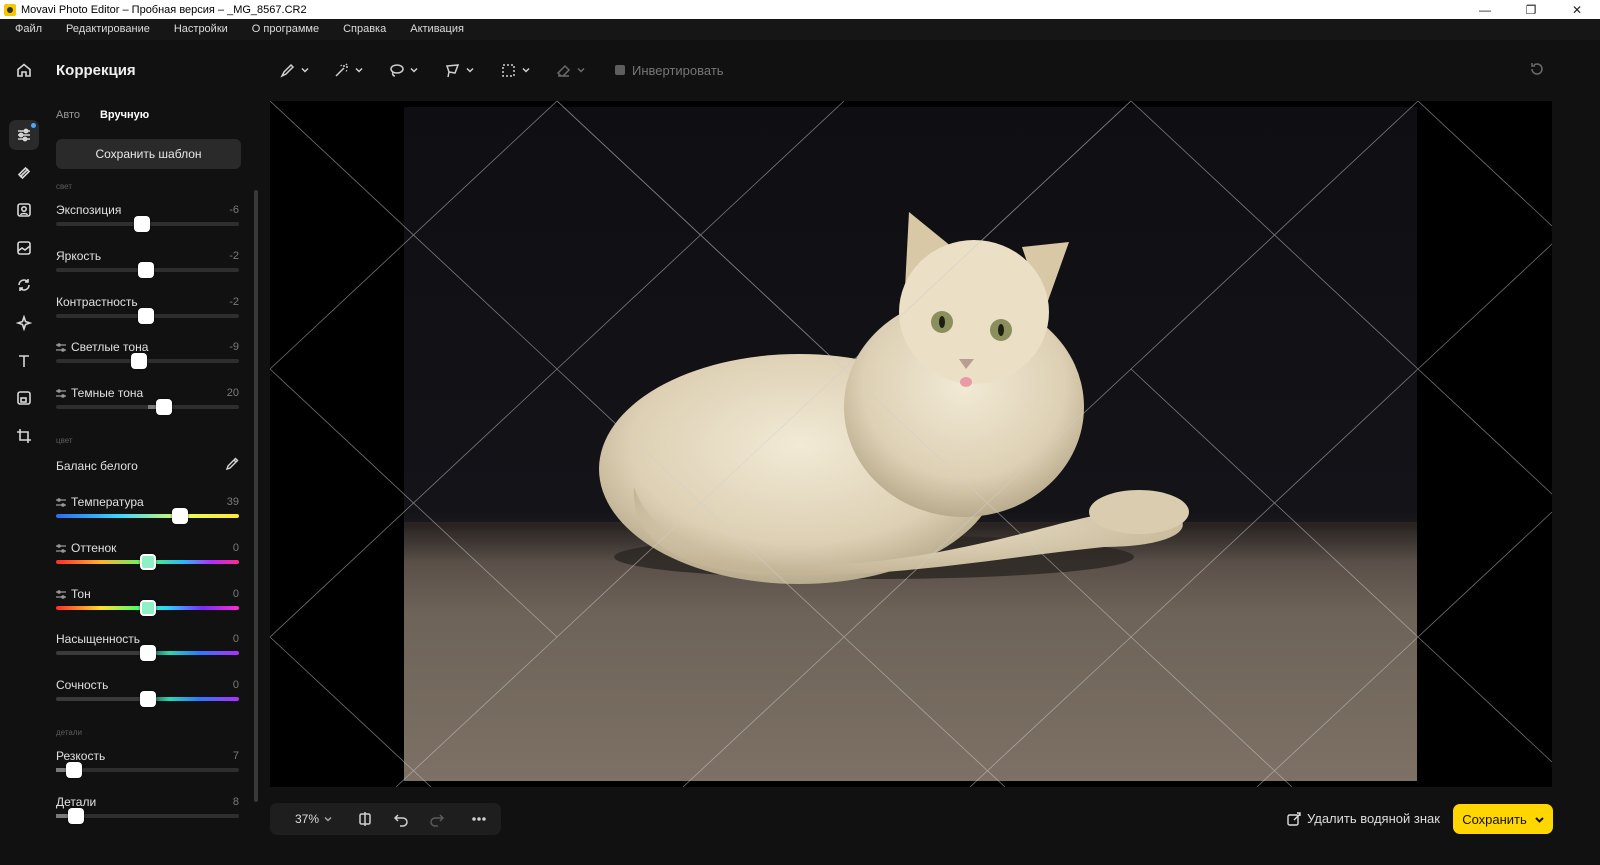 The width and height of the screenshot is (1600, 865). What do you see at coordinates (232, 464) in the screenshot?
I see `eyedropper-button` at bounding box center [232, 464].